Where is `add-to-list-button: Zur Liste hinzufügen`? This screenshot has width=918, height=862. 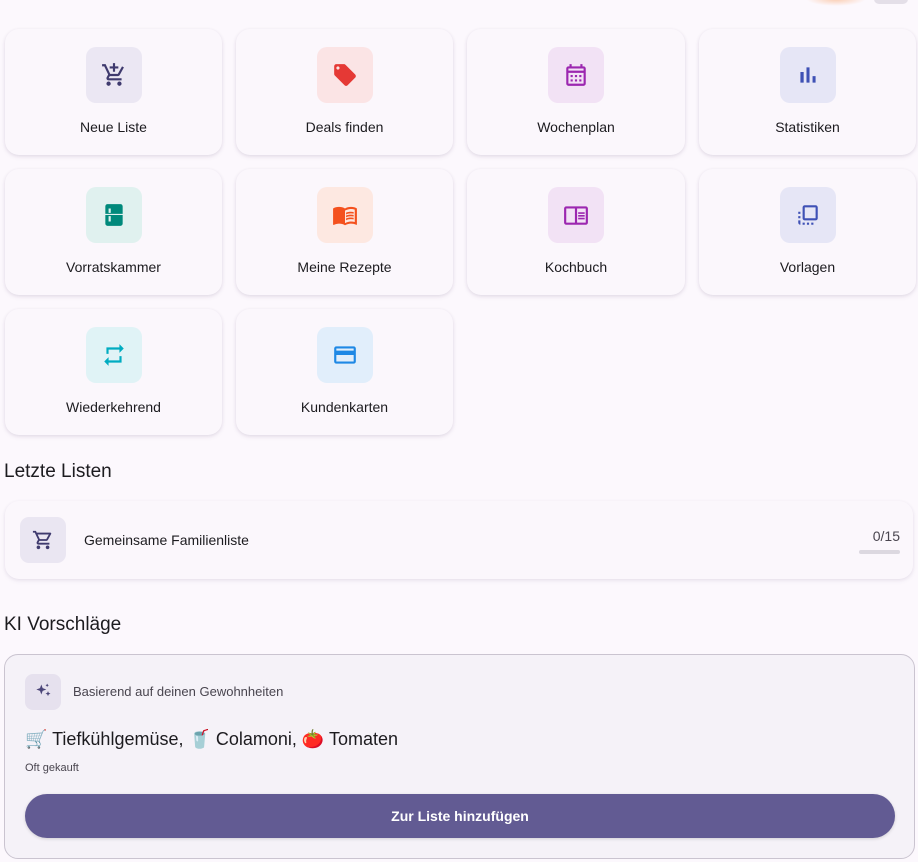 add-to-list-button: Zur Liste hinzufügen is located at coordinates (460, 816).